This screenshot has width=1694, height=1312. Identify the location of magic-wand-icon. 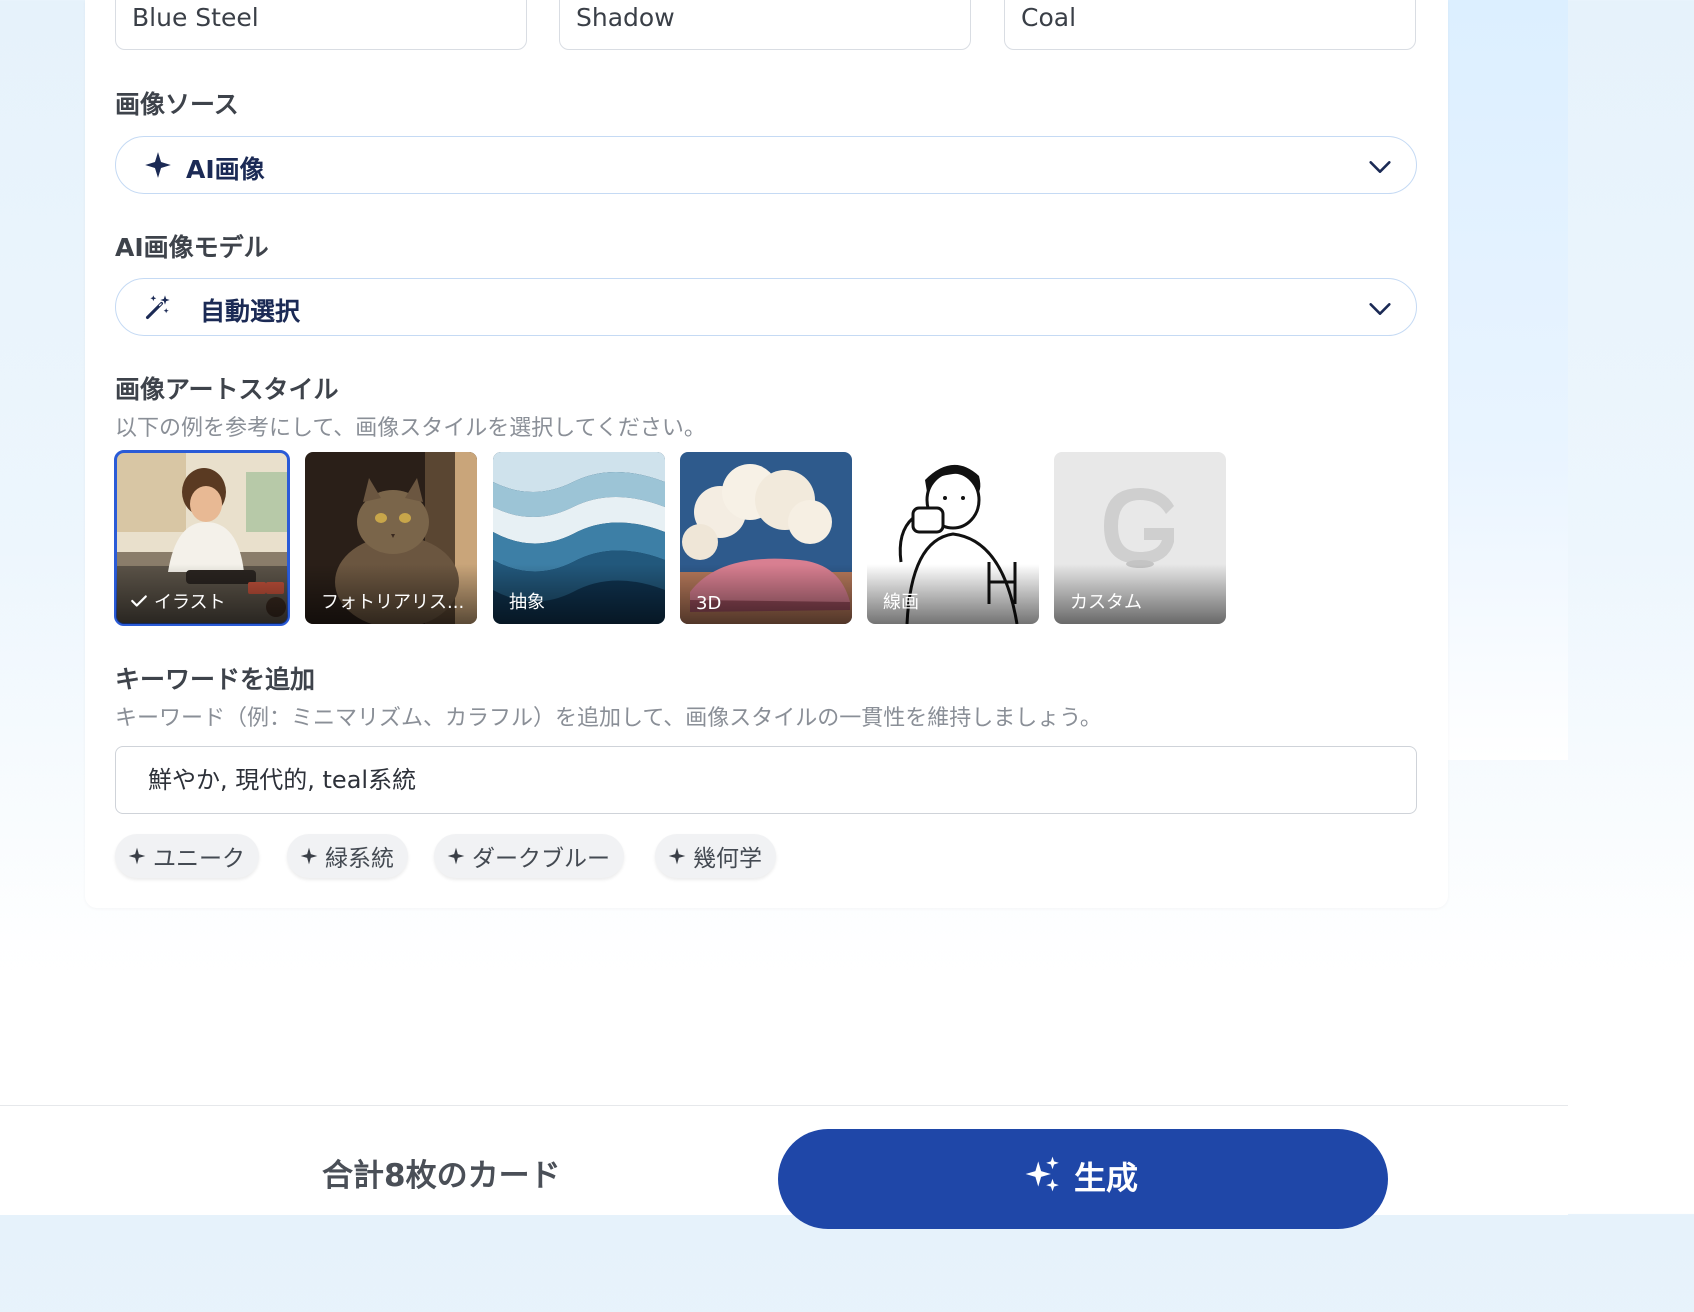
(157, 307).